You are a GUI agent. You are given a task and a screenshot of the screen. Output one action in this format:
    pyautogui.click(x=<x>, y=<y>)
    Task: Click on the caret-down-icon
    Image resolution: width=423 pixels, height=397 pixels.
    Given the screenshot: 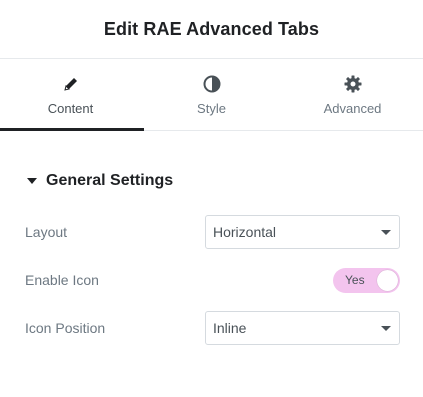 What is the action you would take?
    pyautogui.click(x=32, y=181)
    